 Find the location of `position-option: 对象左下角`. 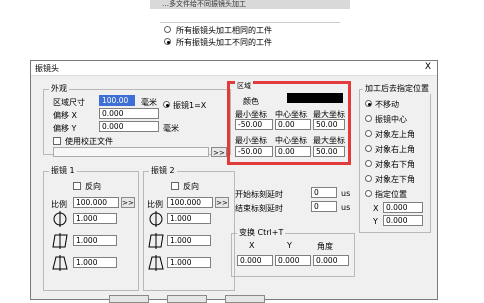

position-option: 对象左下角 is located at coordinates (397, 179).